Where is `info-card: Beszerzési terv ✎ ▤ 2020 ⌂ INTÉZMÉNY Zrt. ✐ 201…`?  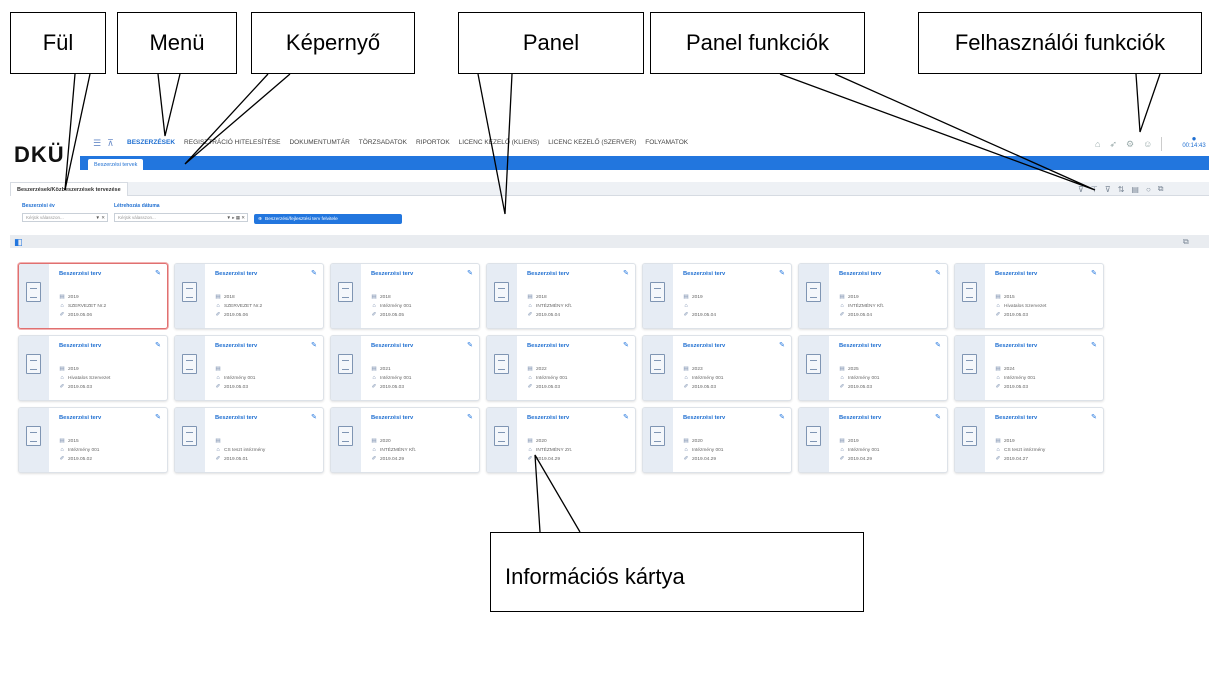
info-card: Beszerzési terv ✎ ▤ 2020 ⌂ INTÉZMÉNY Zrt. ✐ 201… is located at coordinates (561, 440).